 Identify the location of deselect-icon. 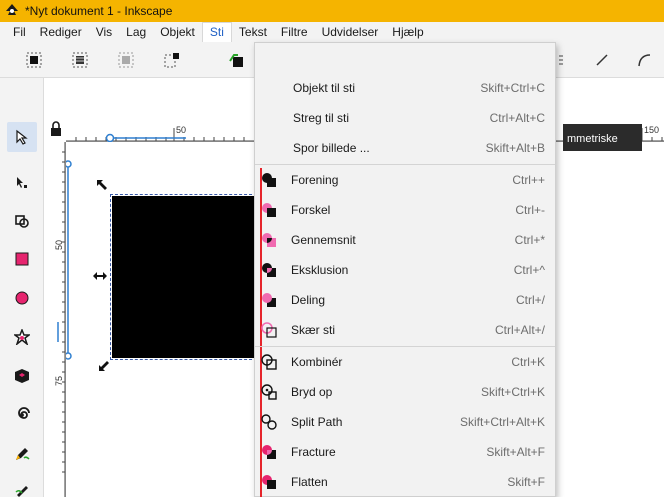
(126, 60).